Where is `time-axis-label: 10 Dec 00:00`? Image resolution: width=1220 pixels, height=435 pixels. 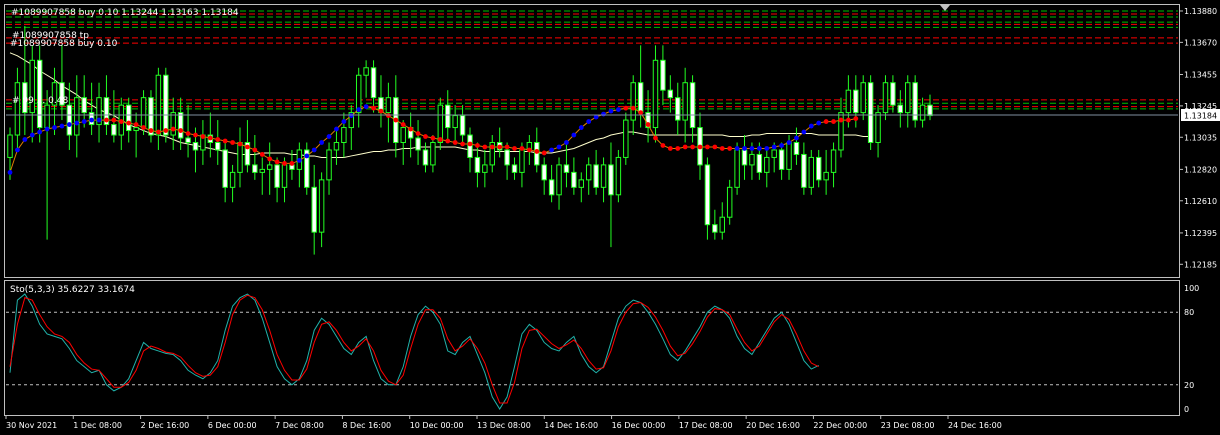 time-axis-label: 10 Dec 00:00 is located at coordinates (437, 425).